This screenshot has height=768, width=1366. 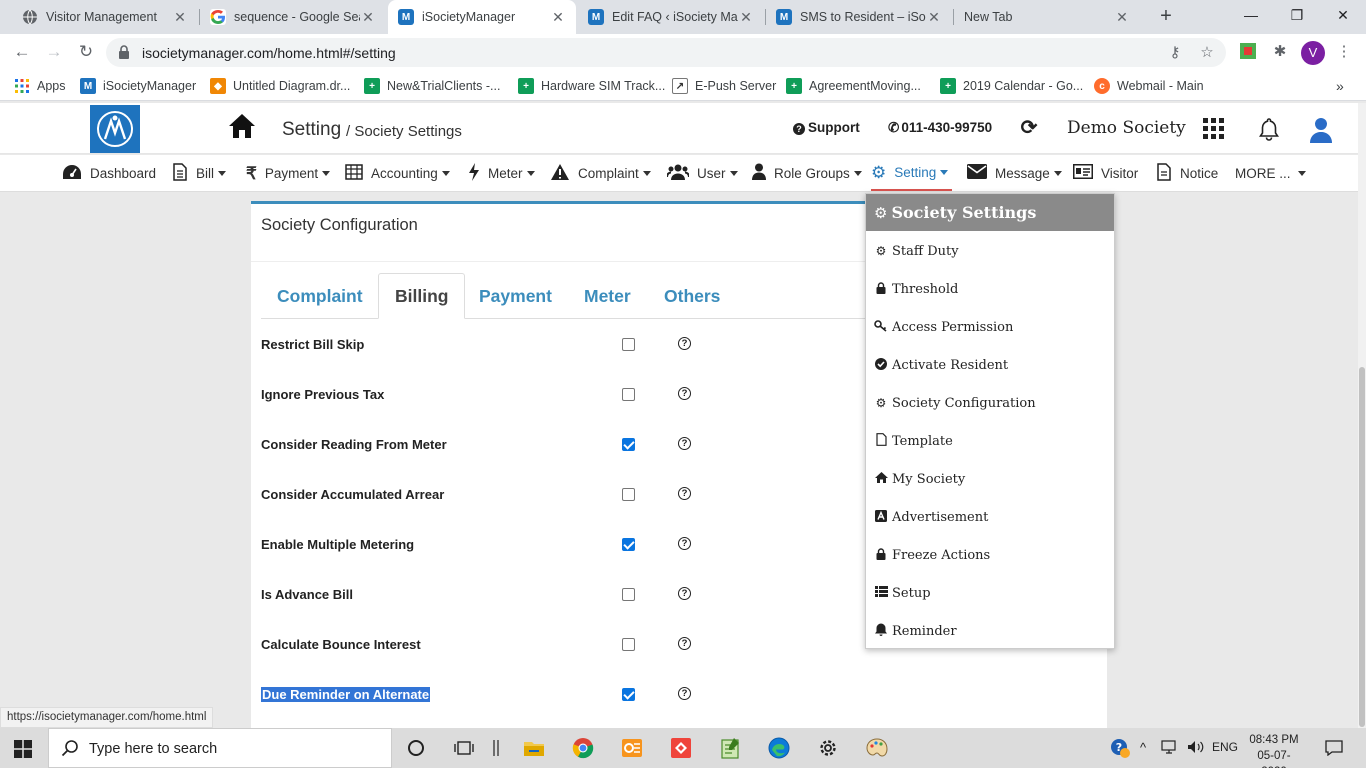 I want to click on nav-role-groups: Role Groups, so click(x=807, y=173).